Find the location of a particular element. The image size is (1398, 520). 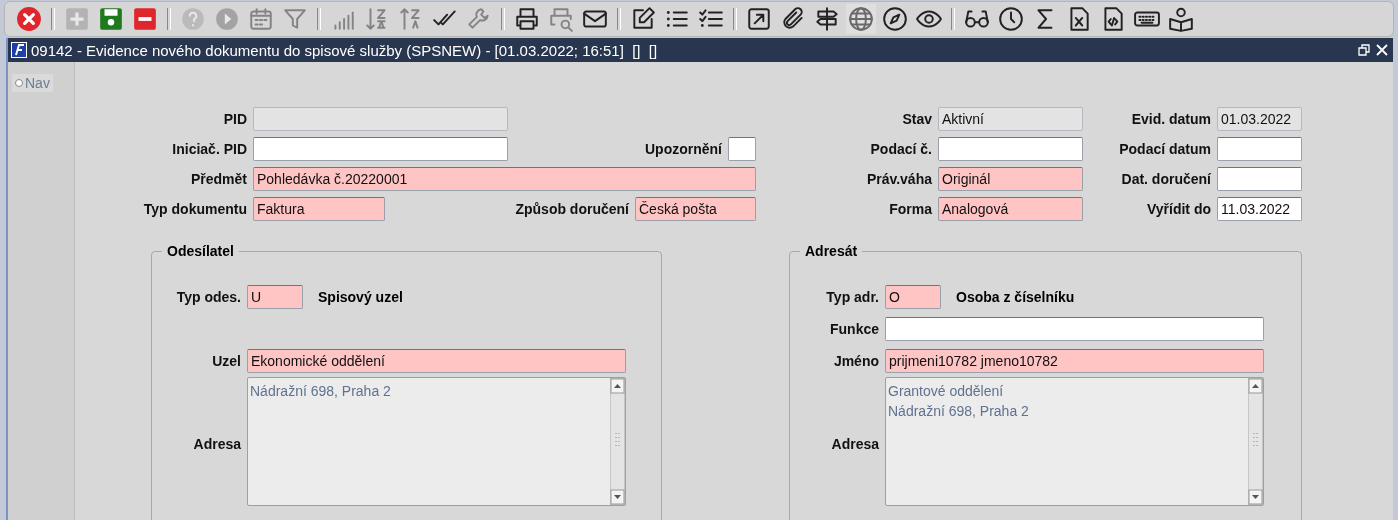

input-field: Aktivní is located at coordinates (1010, 119).